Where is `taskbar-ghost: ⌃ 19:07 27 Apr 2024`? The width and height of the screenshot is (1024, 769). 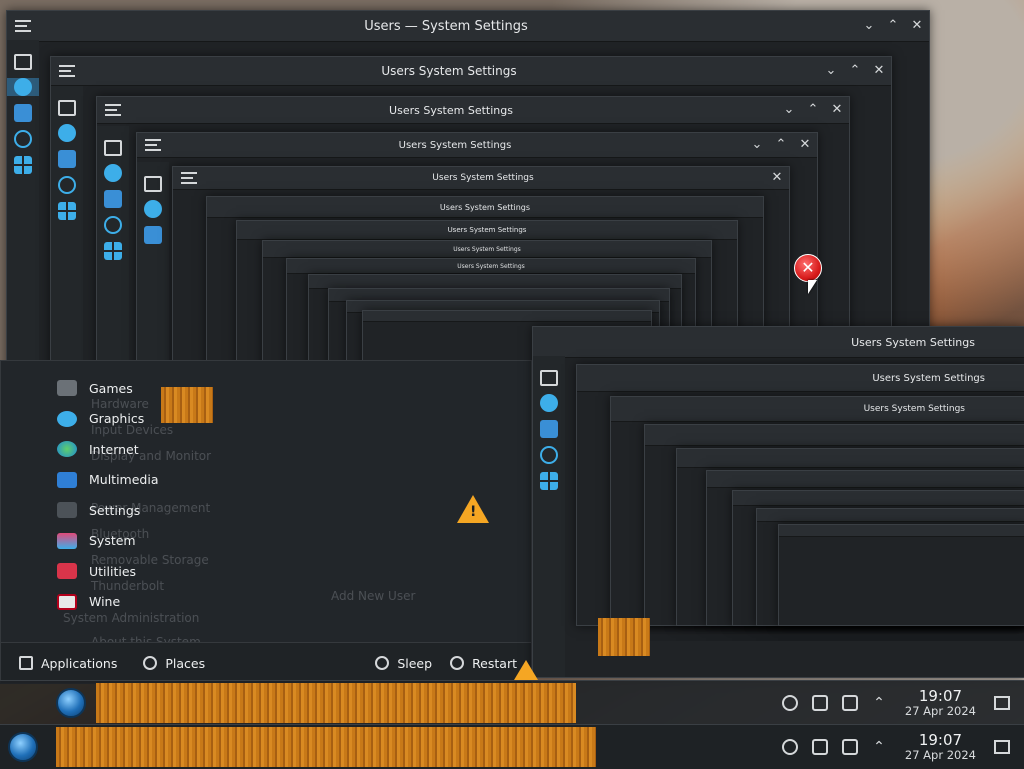 taskbar-ghost: ⌃ 19:07 27 Apr 2024 is located at coordinates (512, 702).